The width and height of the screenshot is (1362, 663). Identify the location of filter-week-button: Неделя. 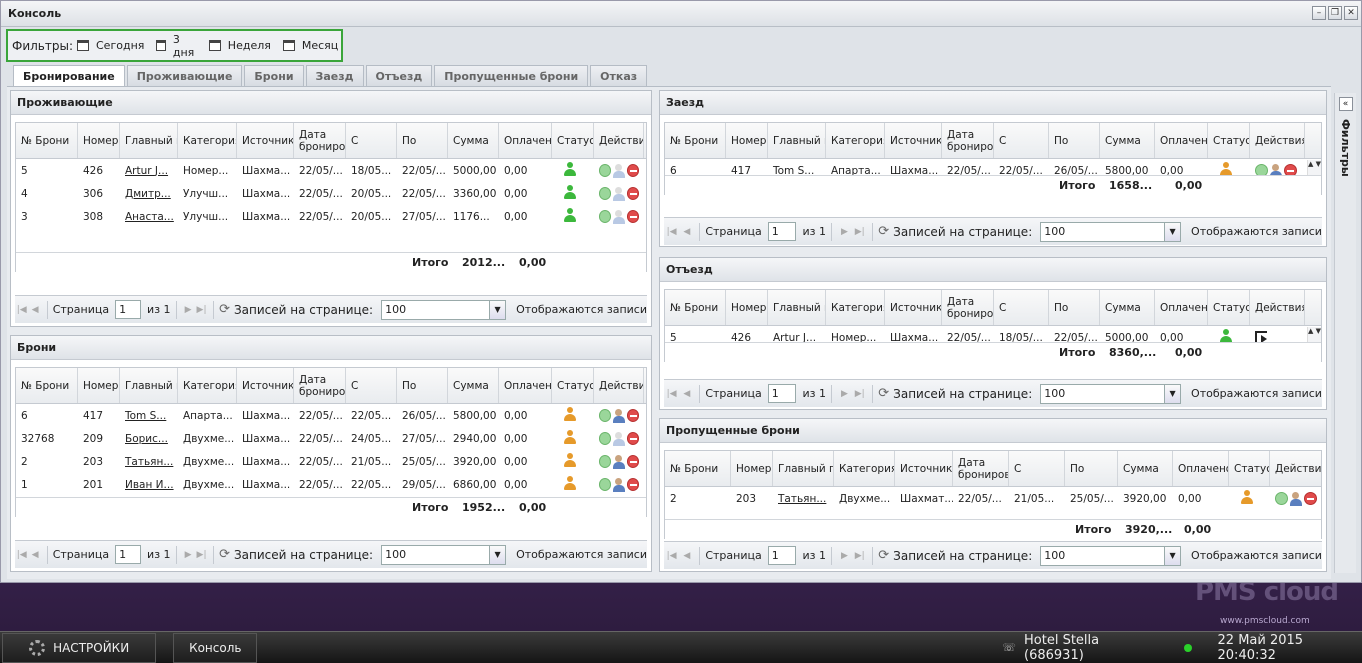
(239, 45).